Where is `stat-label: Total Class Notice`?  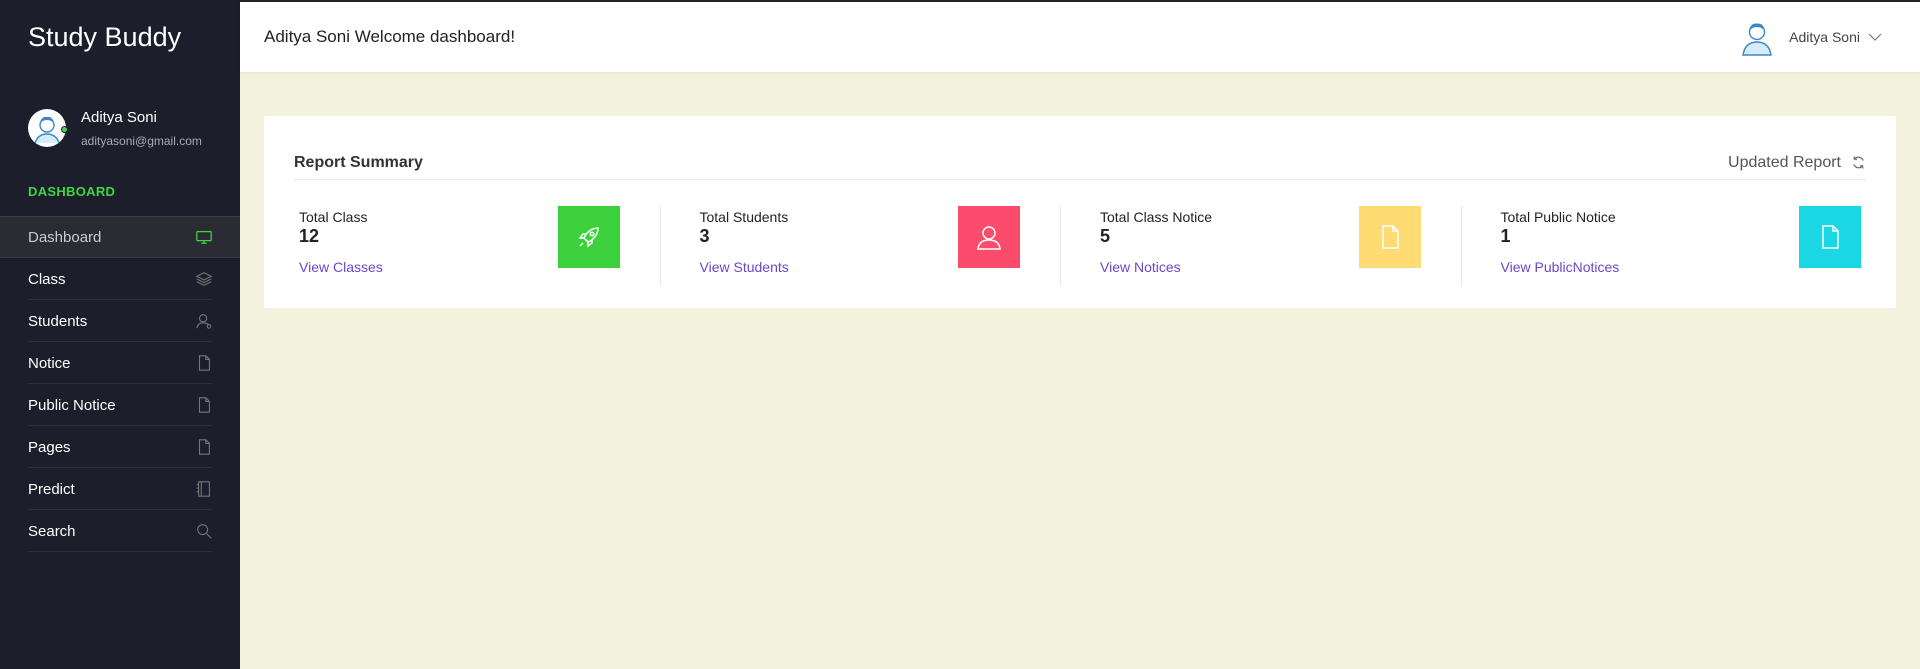
stat-label: Total Class Notice is located at coordinates (1156, 217).